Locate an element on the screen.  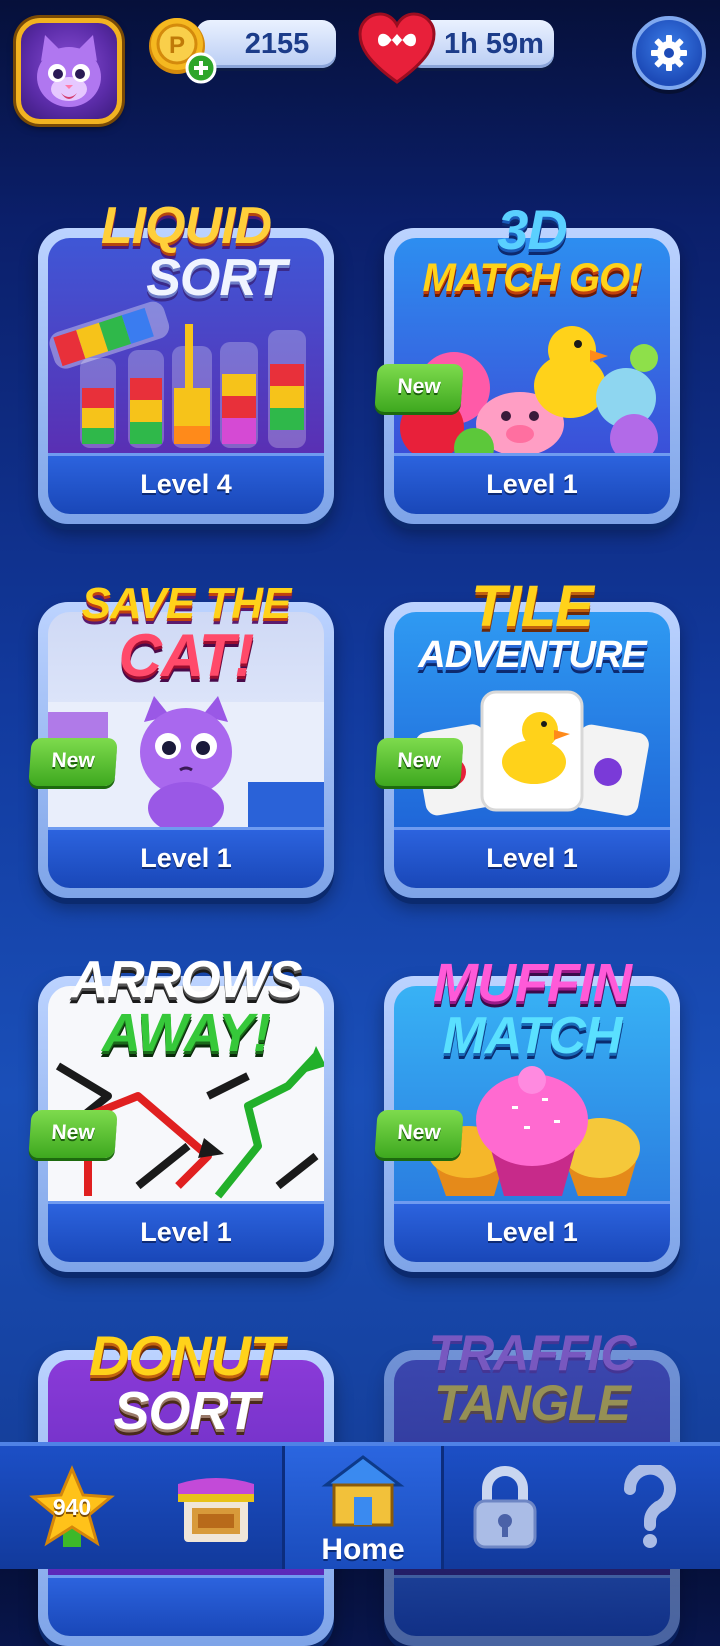
coins-counter: 2155 is located at coordinates (266, 44).